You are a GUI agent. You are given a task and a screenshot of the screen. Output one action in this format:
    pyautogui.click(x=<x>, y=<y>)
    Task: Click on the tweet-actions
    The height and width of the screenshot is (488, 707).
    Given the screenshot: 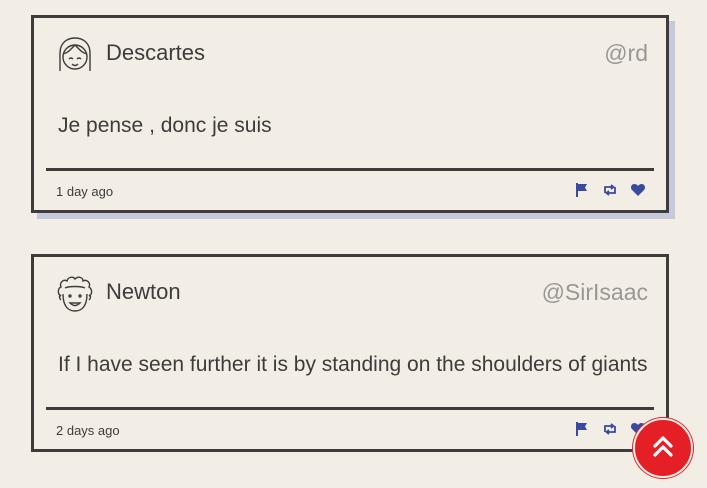 What is the action you would take?
    pyautogui.click(x=610, y=190)
    